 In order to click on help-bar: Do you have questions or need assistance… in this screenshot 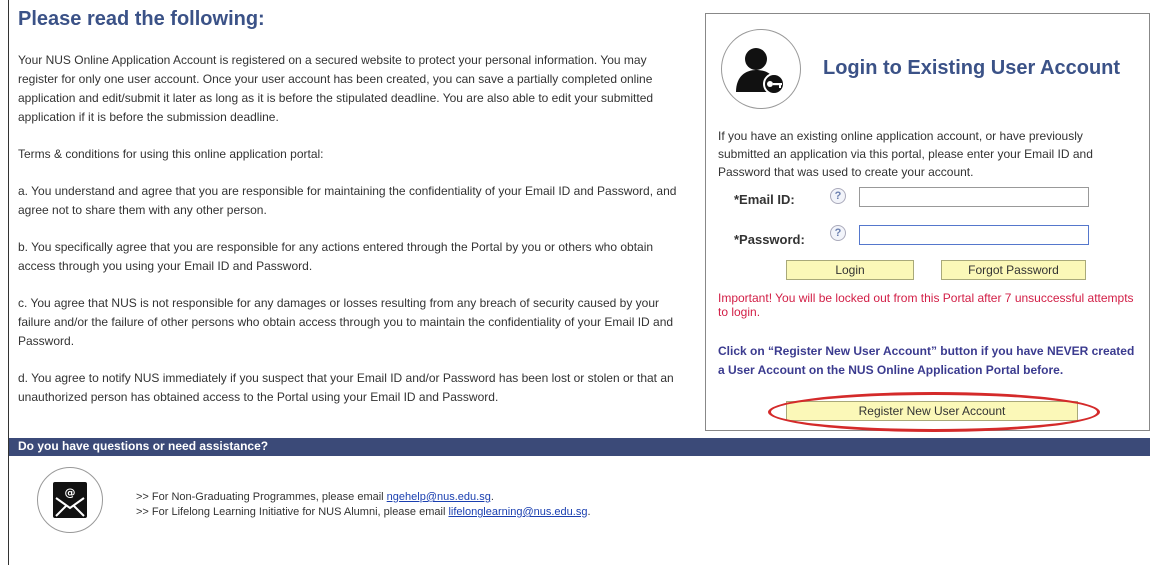, I will do `click(579, 447)`.